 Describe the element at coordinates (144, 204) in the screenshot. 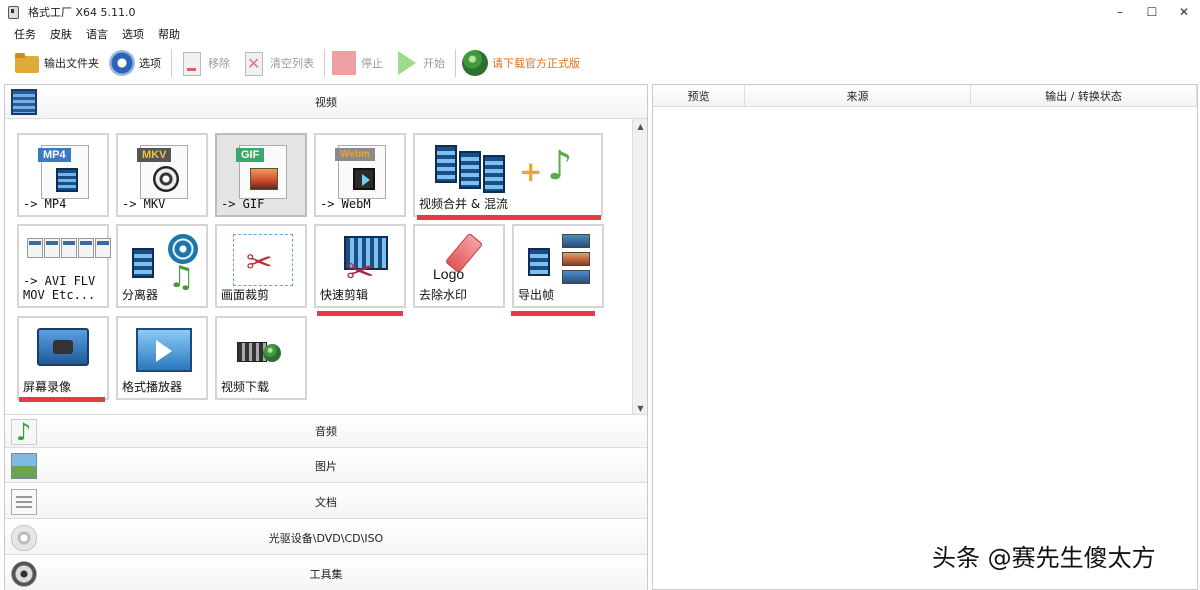

I see `tile-to-mkv-label: -> MKV` at that location.